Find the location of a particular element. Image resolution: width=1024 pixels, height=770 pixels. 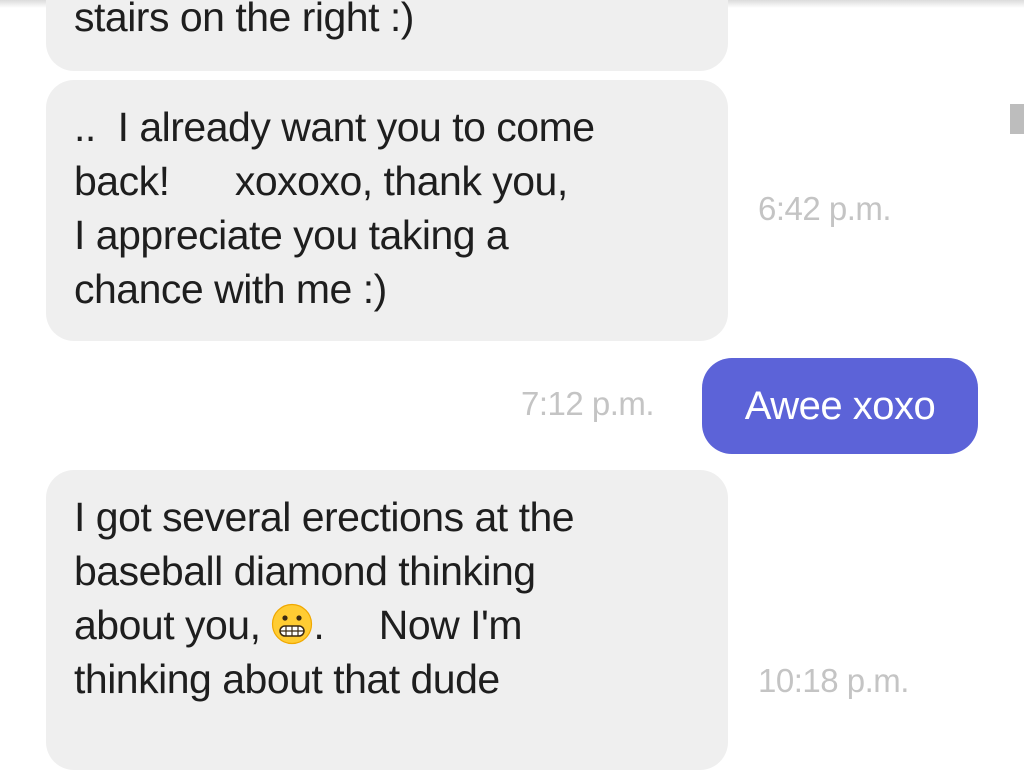

message-bubble-outgoing: Awee xoxo is located at coordinates (840, 406).